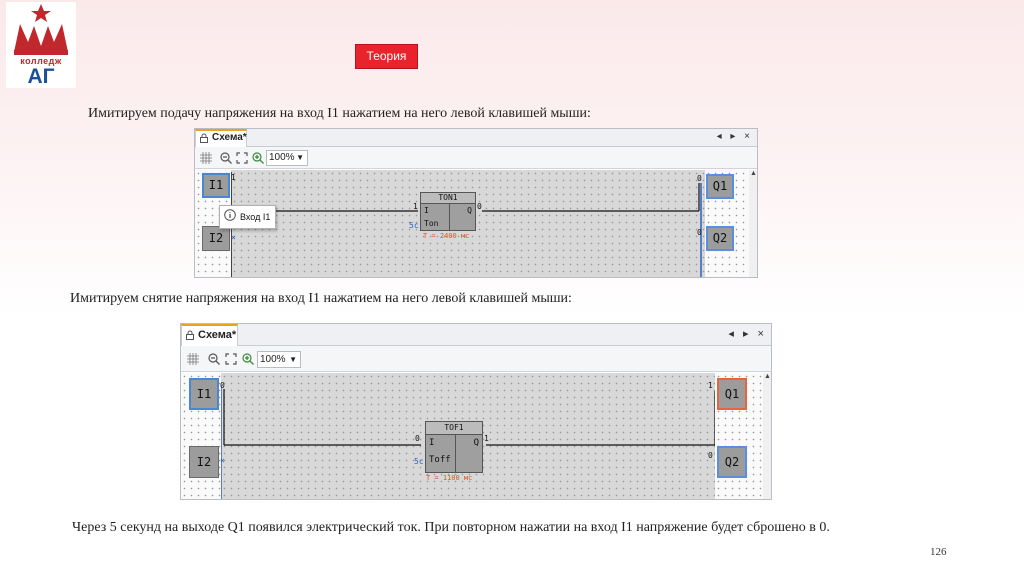 This screenshot has height=574, width=1024. What do you see at coordinates (41, 29) in the screenshot?
I see `kremlin-star-icon` at bounding box center [41, 29].